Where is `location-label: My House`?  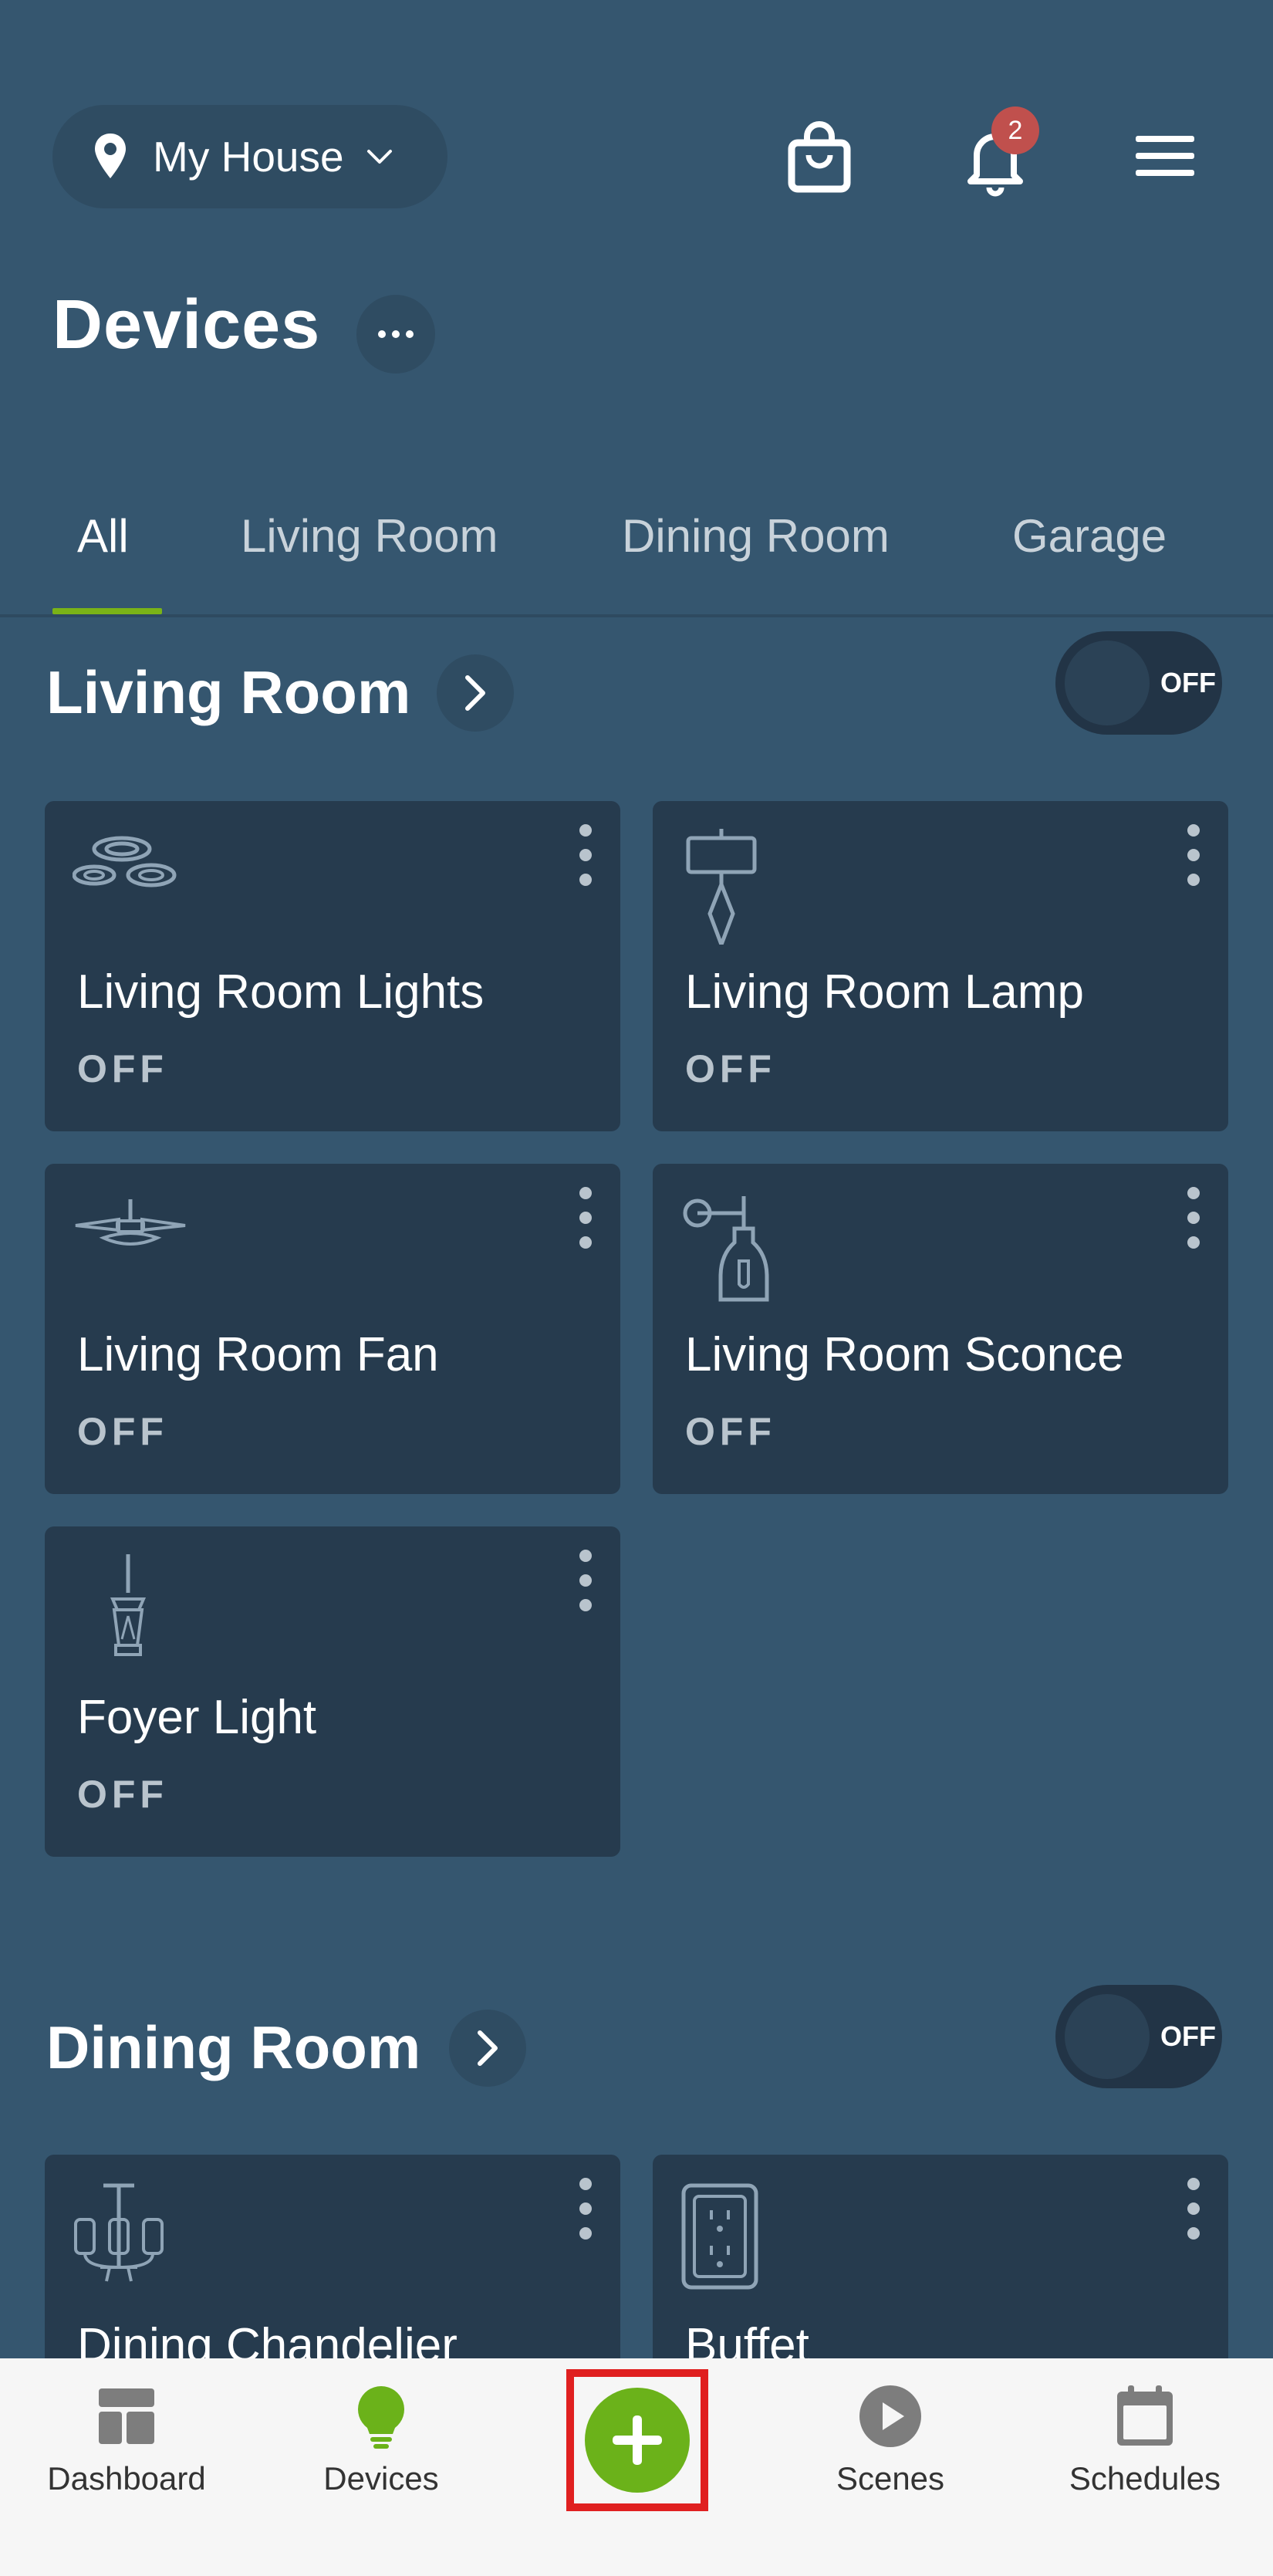 location-label: My House is located at coordinates (248, 157).